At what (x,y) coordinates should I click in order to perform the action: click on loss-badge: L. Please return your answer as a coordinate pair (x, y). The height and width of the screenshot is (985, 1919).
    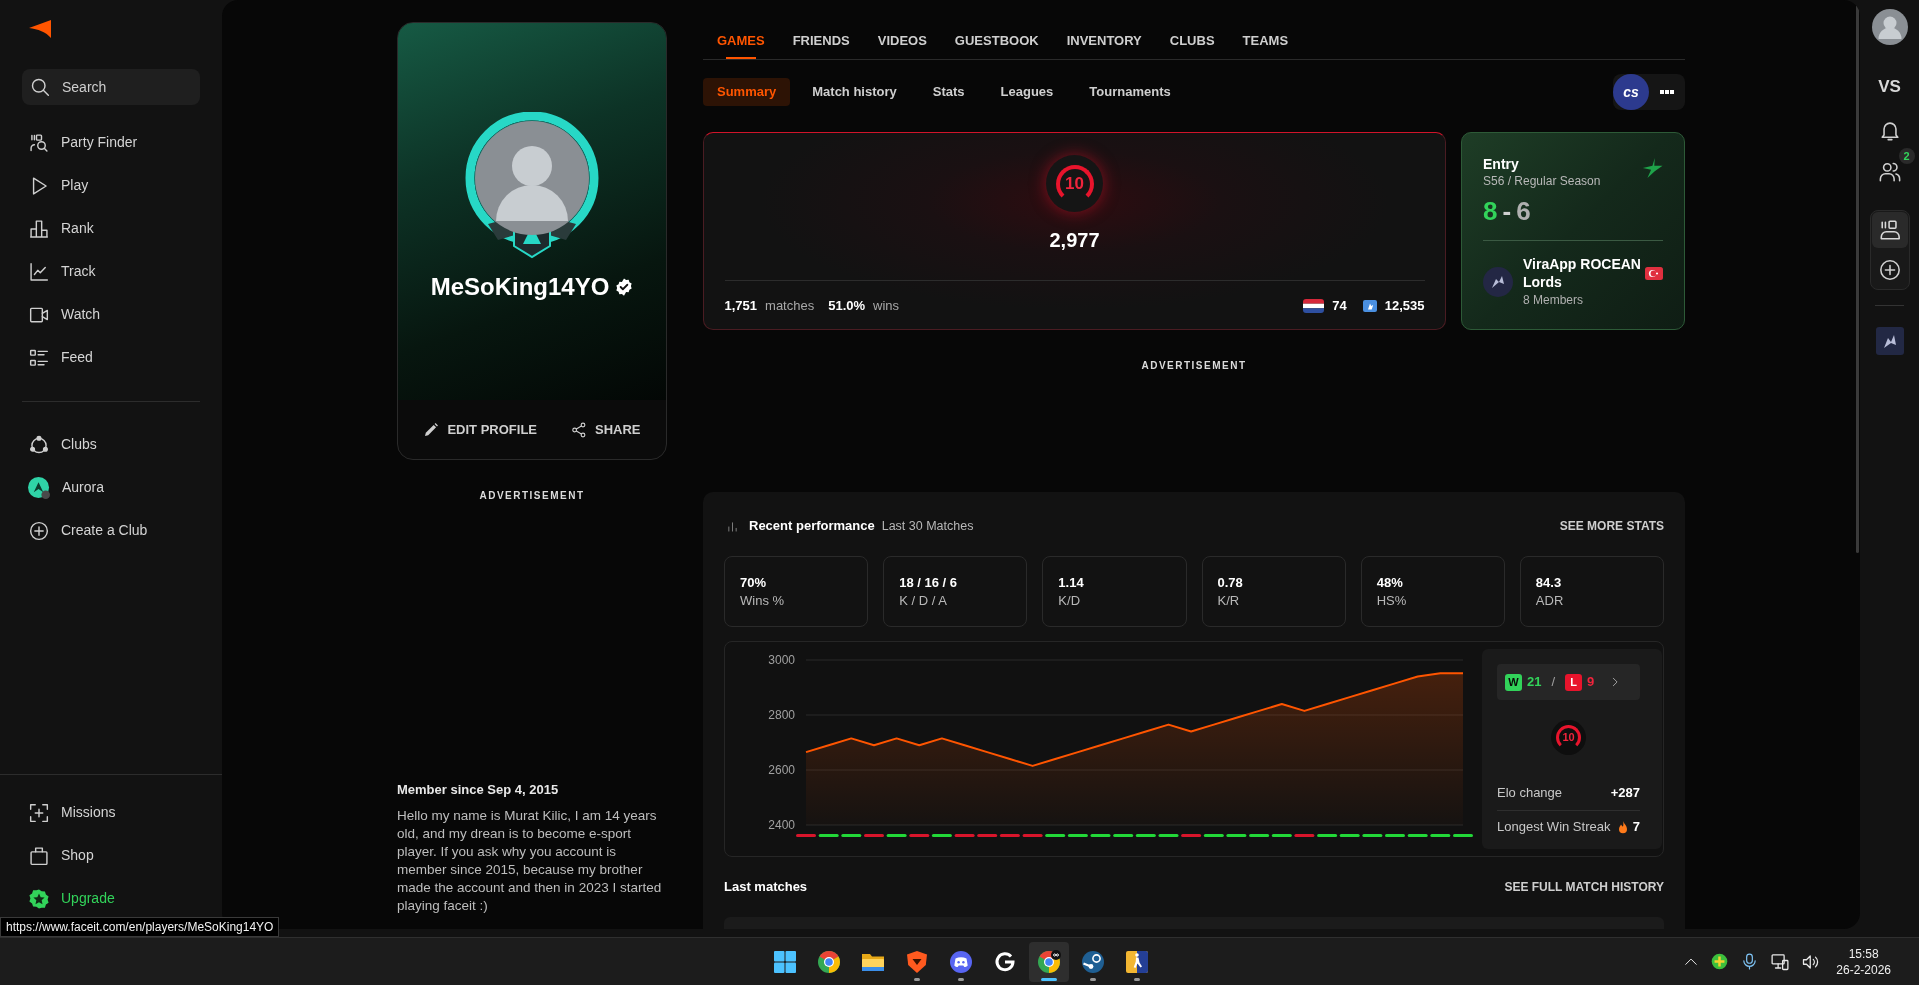
    Looking at the image, I should click on (1574, 682).